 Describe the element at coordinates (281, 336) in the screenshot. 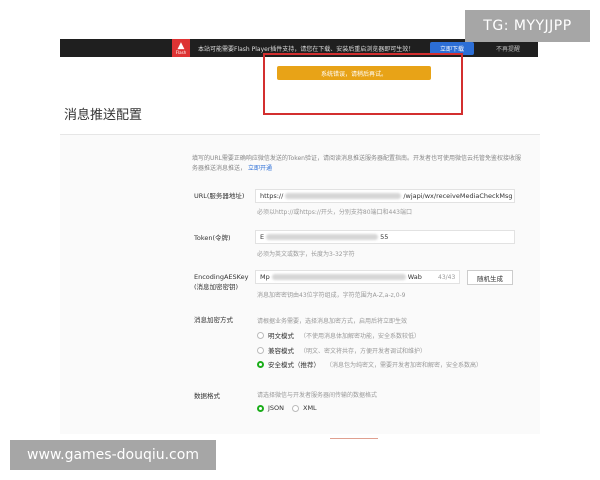

I see `radio-label: 明文模式` at that location.